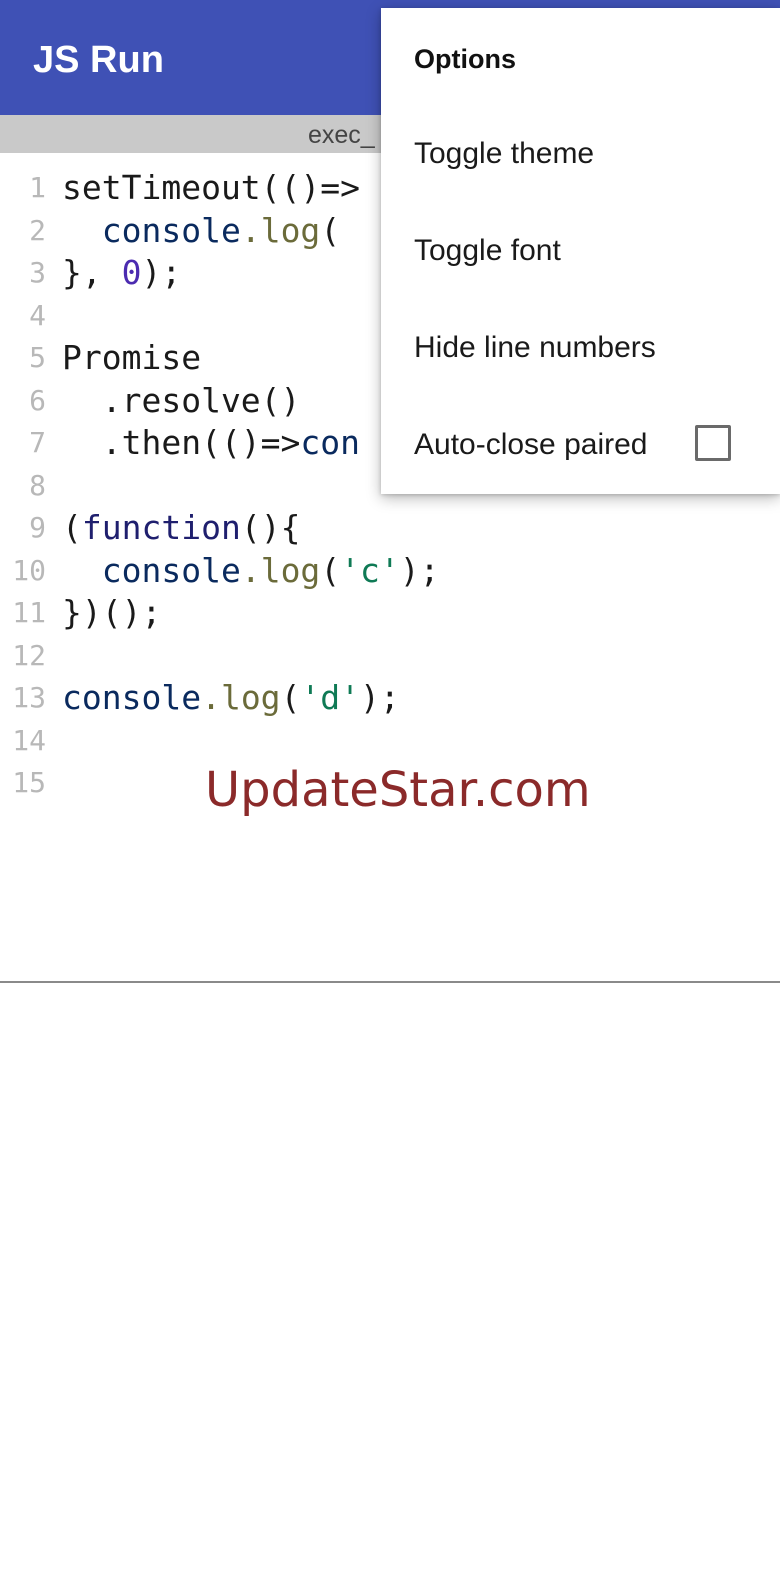  I want to click on code-token: },, so click(92, 272).